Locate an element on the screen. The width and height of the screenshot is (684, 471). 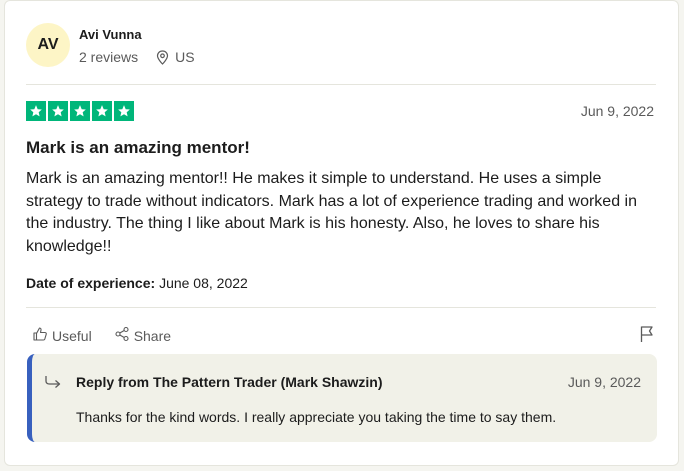
reply-date: Jun 9, 2022 is located at coordinates (604, 382).